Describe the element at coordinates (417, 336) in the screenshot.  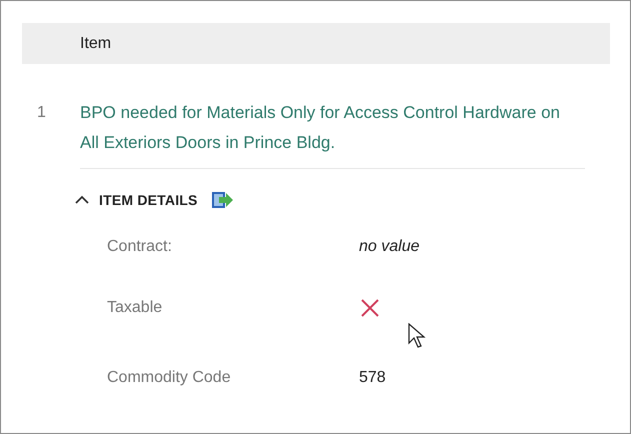
I see `cursor-icon` at that location.